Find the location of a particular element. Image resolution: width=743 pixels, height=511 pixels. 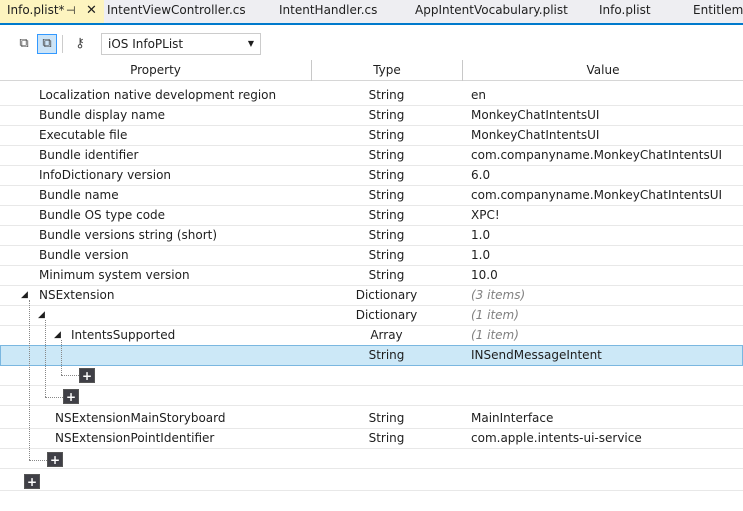

column-header-type: Type is located at coordinates (387, 70).